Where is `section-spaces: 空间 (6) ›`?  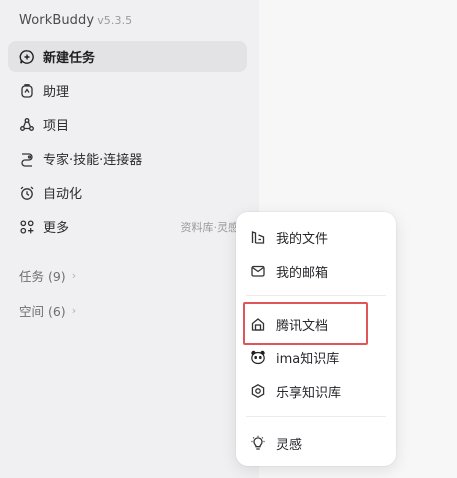
section-spaces: 空间 (6) › is located at coordinates (47, 310).